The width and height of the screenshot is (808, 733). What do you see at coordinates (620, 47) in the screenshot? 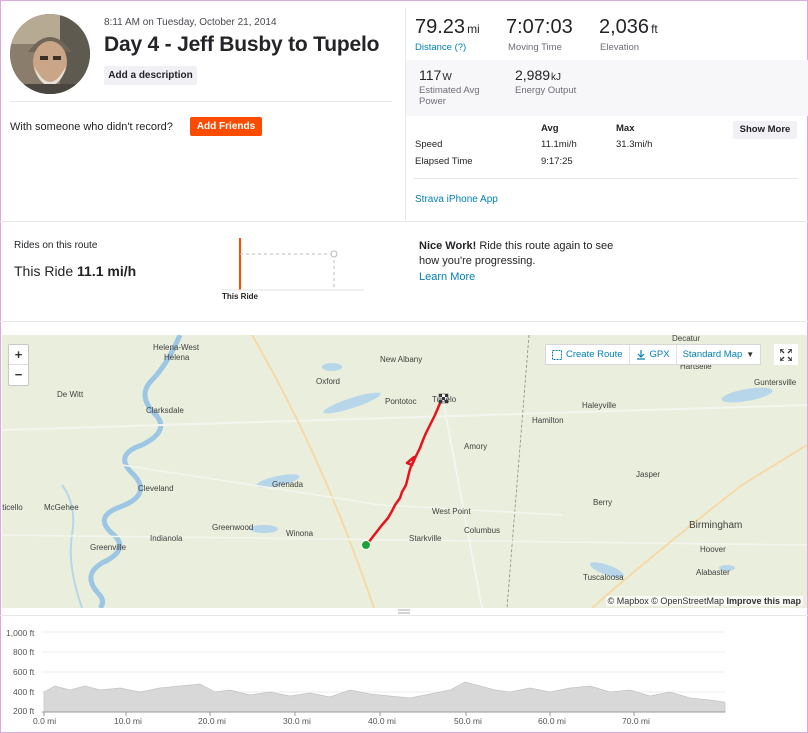
I see `elevation-label: Elevation` at bounding box center [620, 47].